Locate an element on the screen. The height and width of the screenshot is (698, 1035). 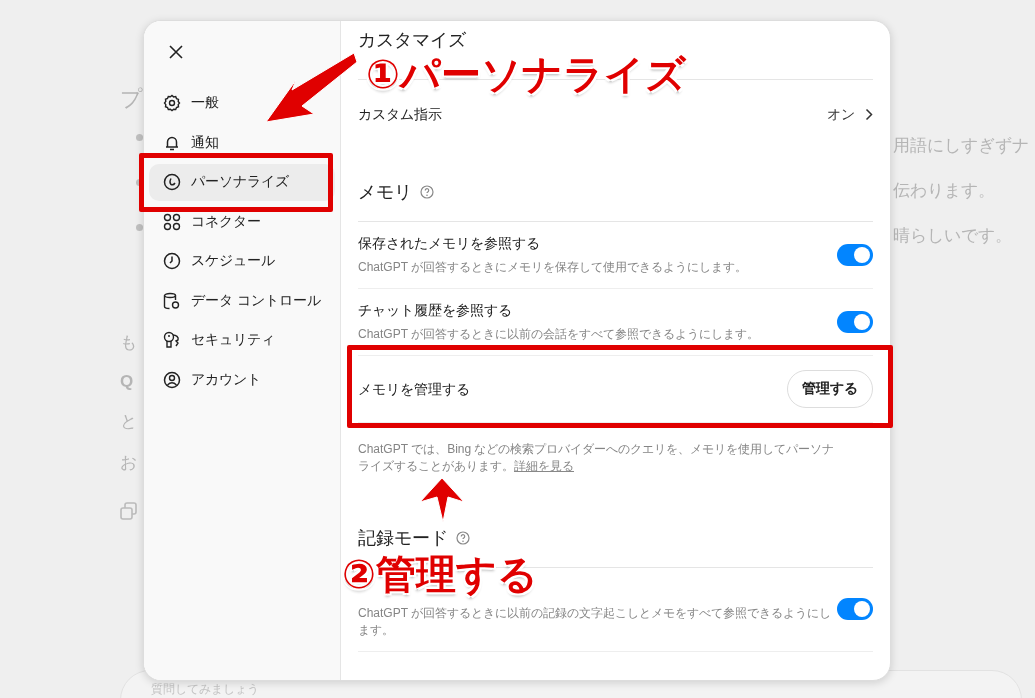
learn-more-link: 詳細を見る is located at coordinates (544, 466).